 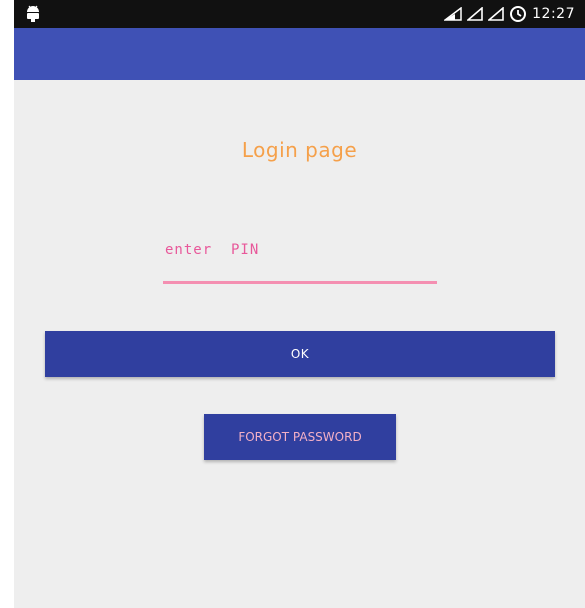 What do you see at coordinates (299, 54) in the screenshot?
I see `app-bar` at bounding box center [299, 54].